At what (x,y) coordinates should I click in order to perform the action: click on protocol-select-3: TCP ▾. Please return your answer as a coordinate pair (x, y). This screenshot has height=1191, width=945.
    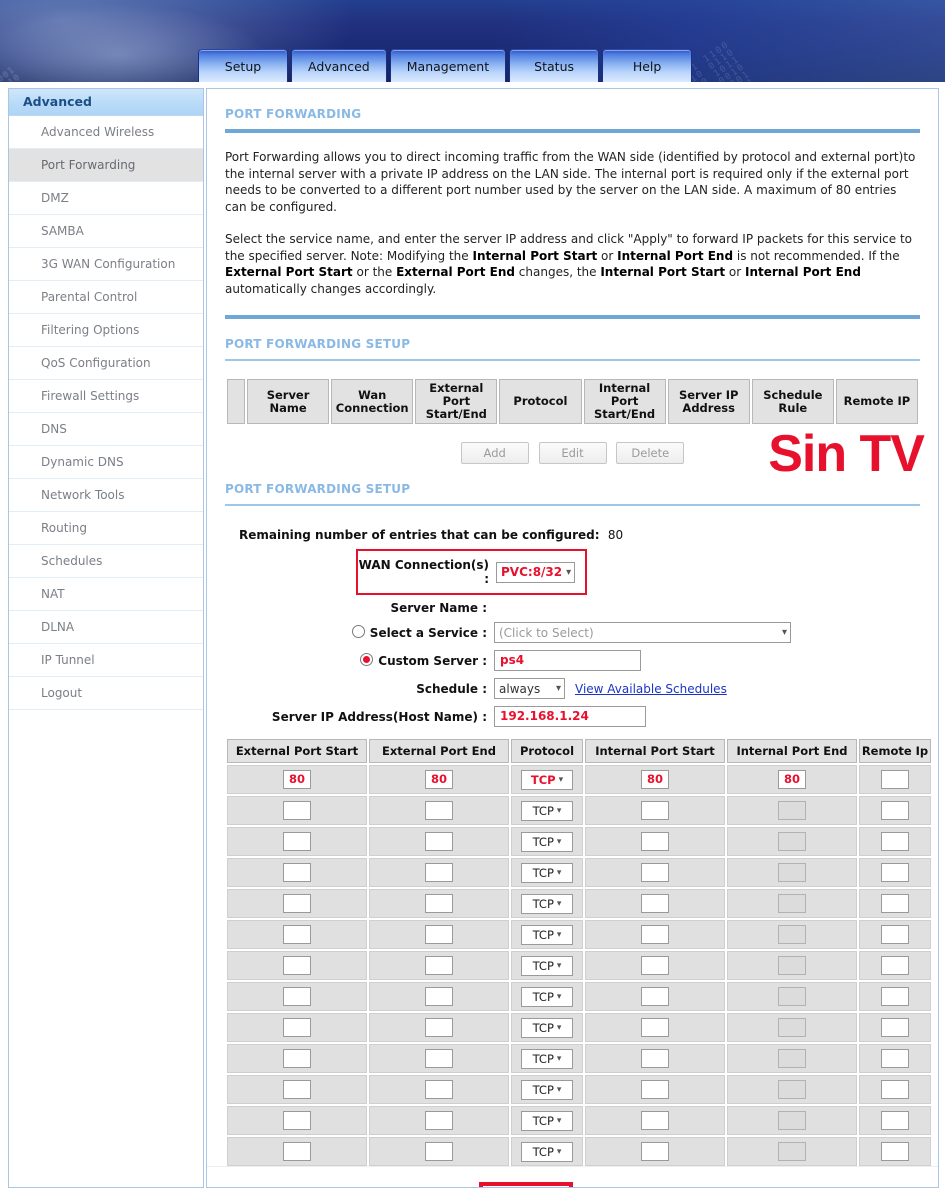
    Looking at the image, I should click on (547, 872).